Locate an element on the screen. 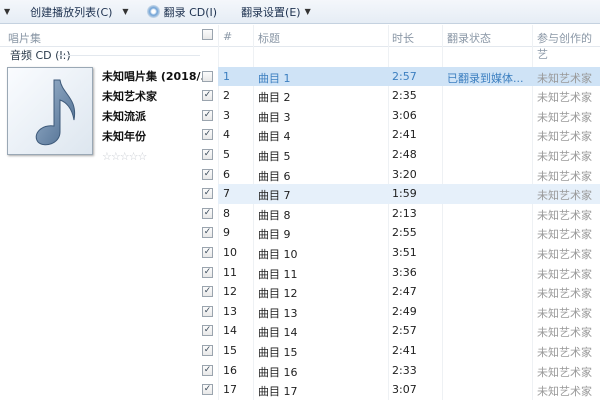 This screenshot has height=400, width=600. album-artist: 未知艺术家 is located at coordinates (129, 96).